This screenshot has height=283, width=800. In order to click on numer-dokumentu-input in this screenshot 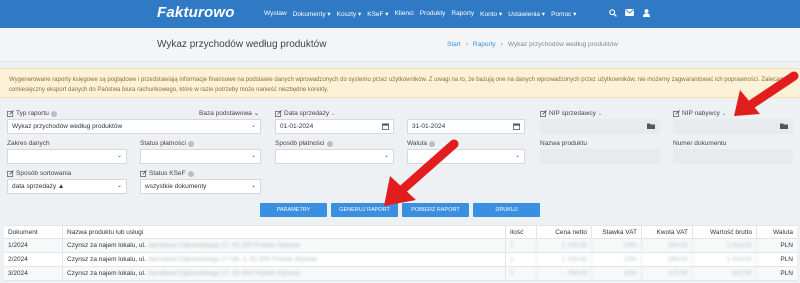, I will do `click(733, 156)`.